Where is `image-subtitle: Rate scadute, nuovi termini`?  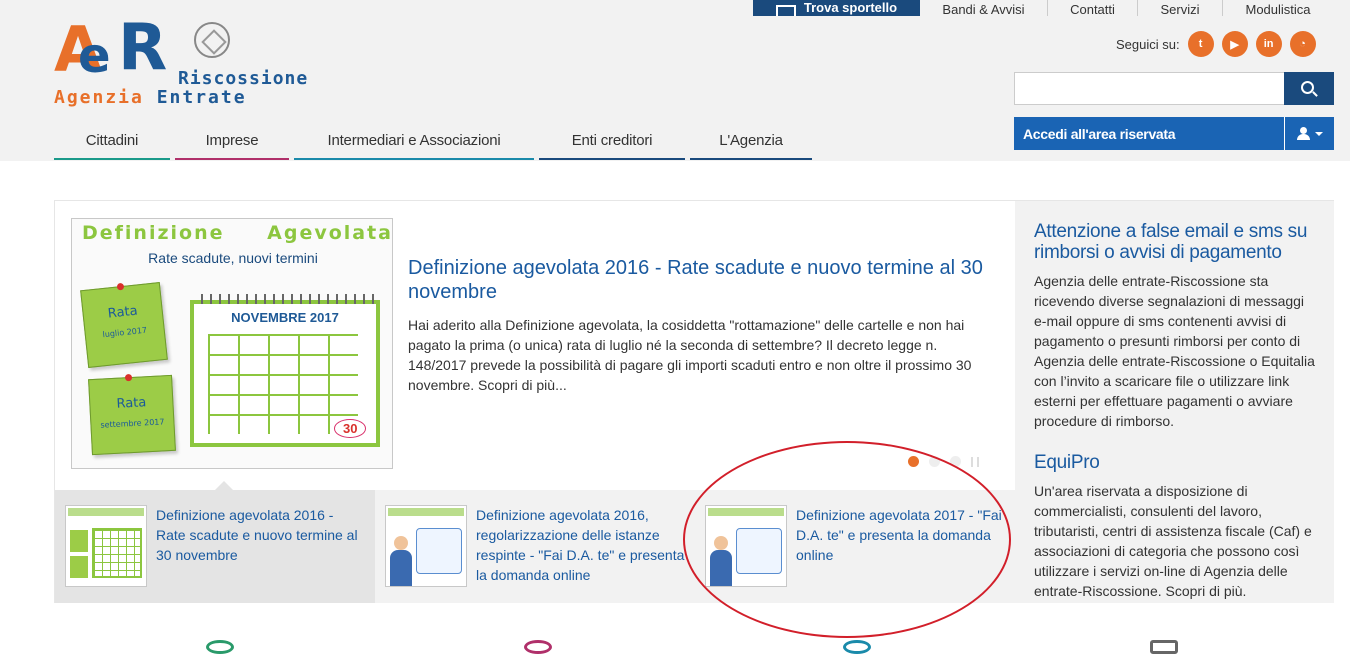
image-subtitle: Rate scadute, nuovi termini is located at coordinates (233, 258).